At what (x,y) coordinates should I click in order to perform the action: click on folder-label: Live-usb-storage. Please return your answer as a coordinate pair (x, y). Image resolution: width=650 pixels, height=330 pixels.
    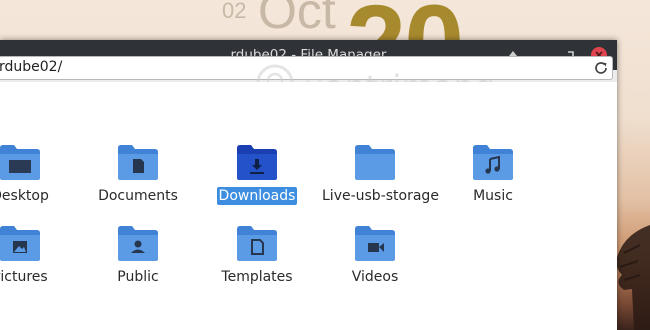
    Looking at the image, I should click on (380, 196).